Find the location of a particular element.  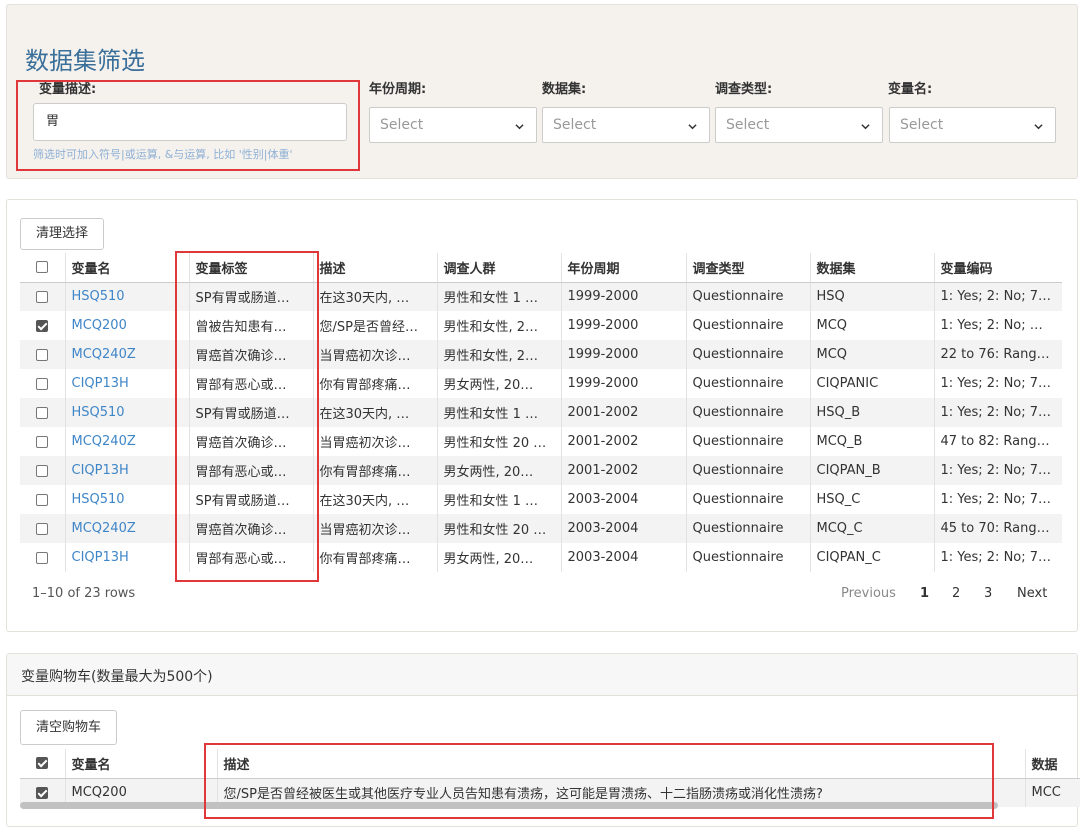

dataset-select: Select is located at coordinates (626, 125).